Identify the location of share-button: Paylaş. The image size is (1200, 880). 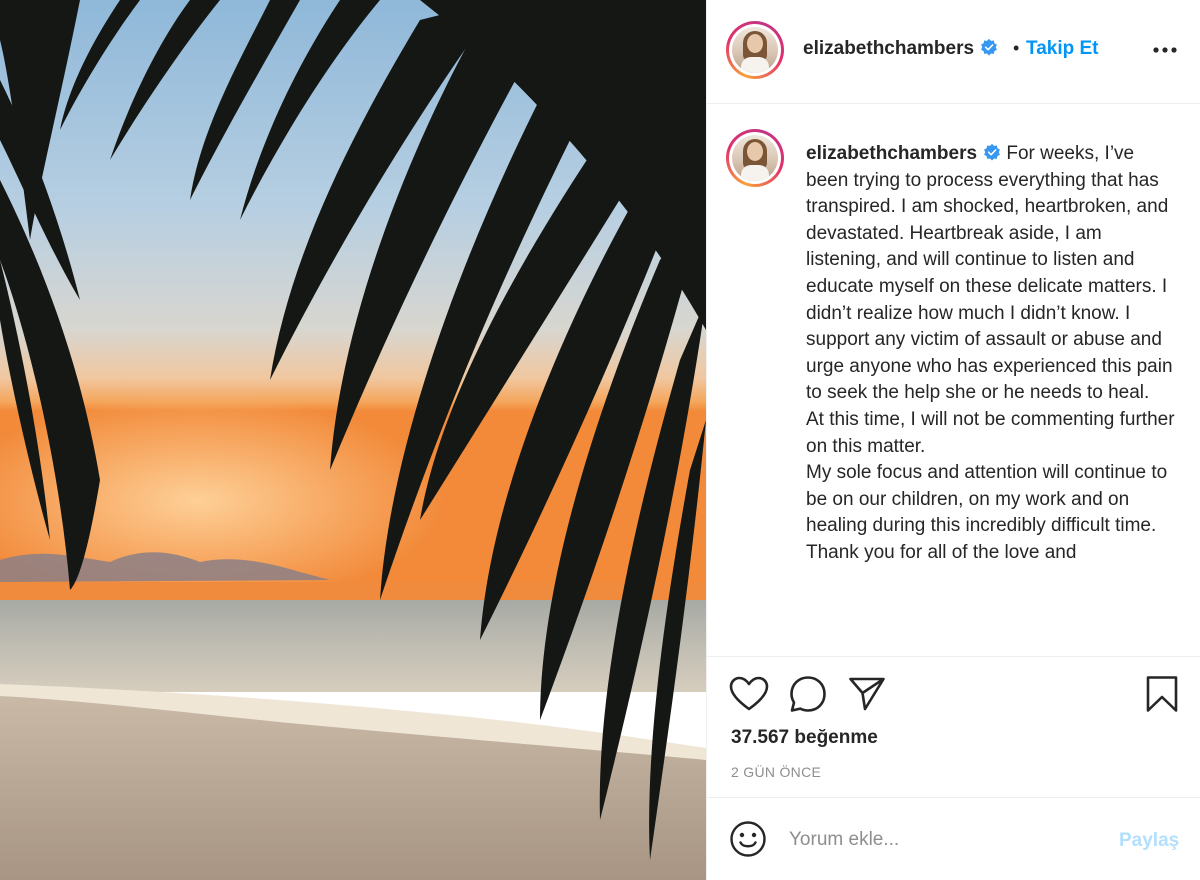
(1149, 841).